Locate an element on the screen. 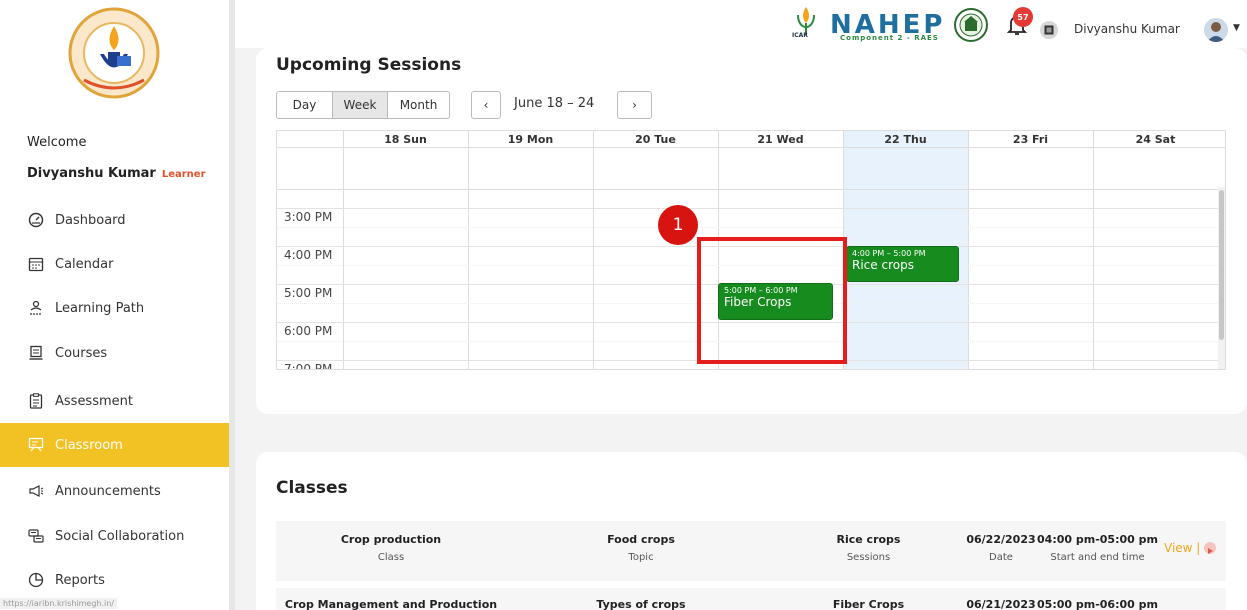 Image resolution: width=1247 pixels, height=610 pixels. sidebar-item-assessment: Assessment is located at coordinates (114, 401).